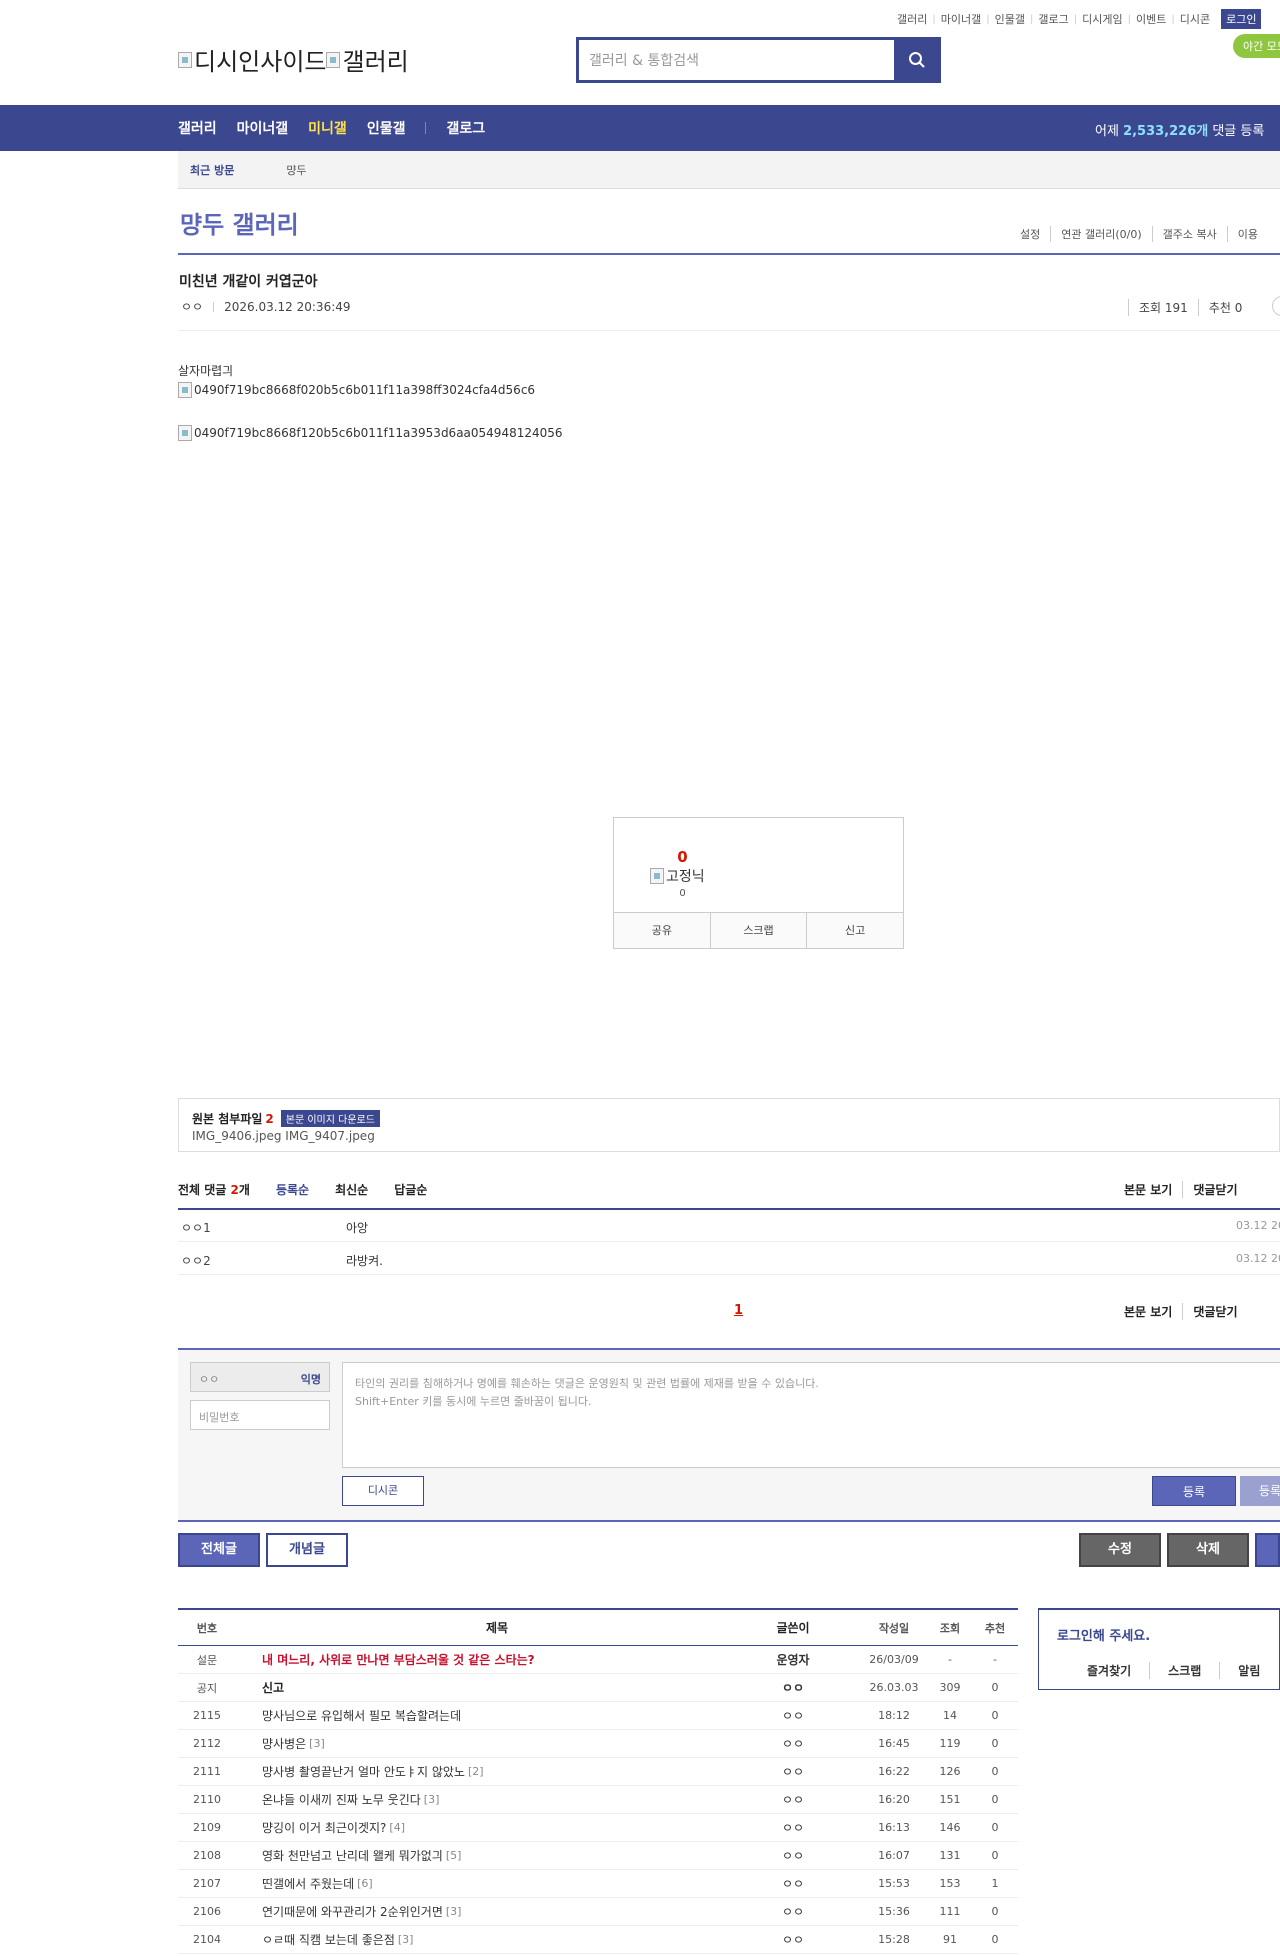 This screenshot has width=1280, height=1956. Describe the element at coordinates (1153, 1189) in the screenshot. I see `view-post-link: 본문 보기` at that location.